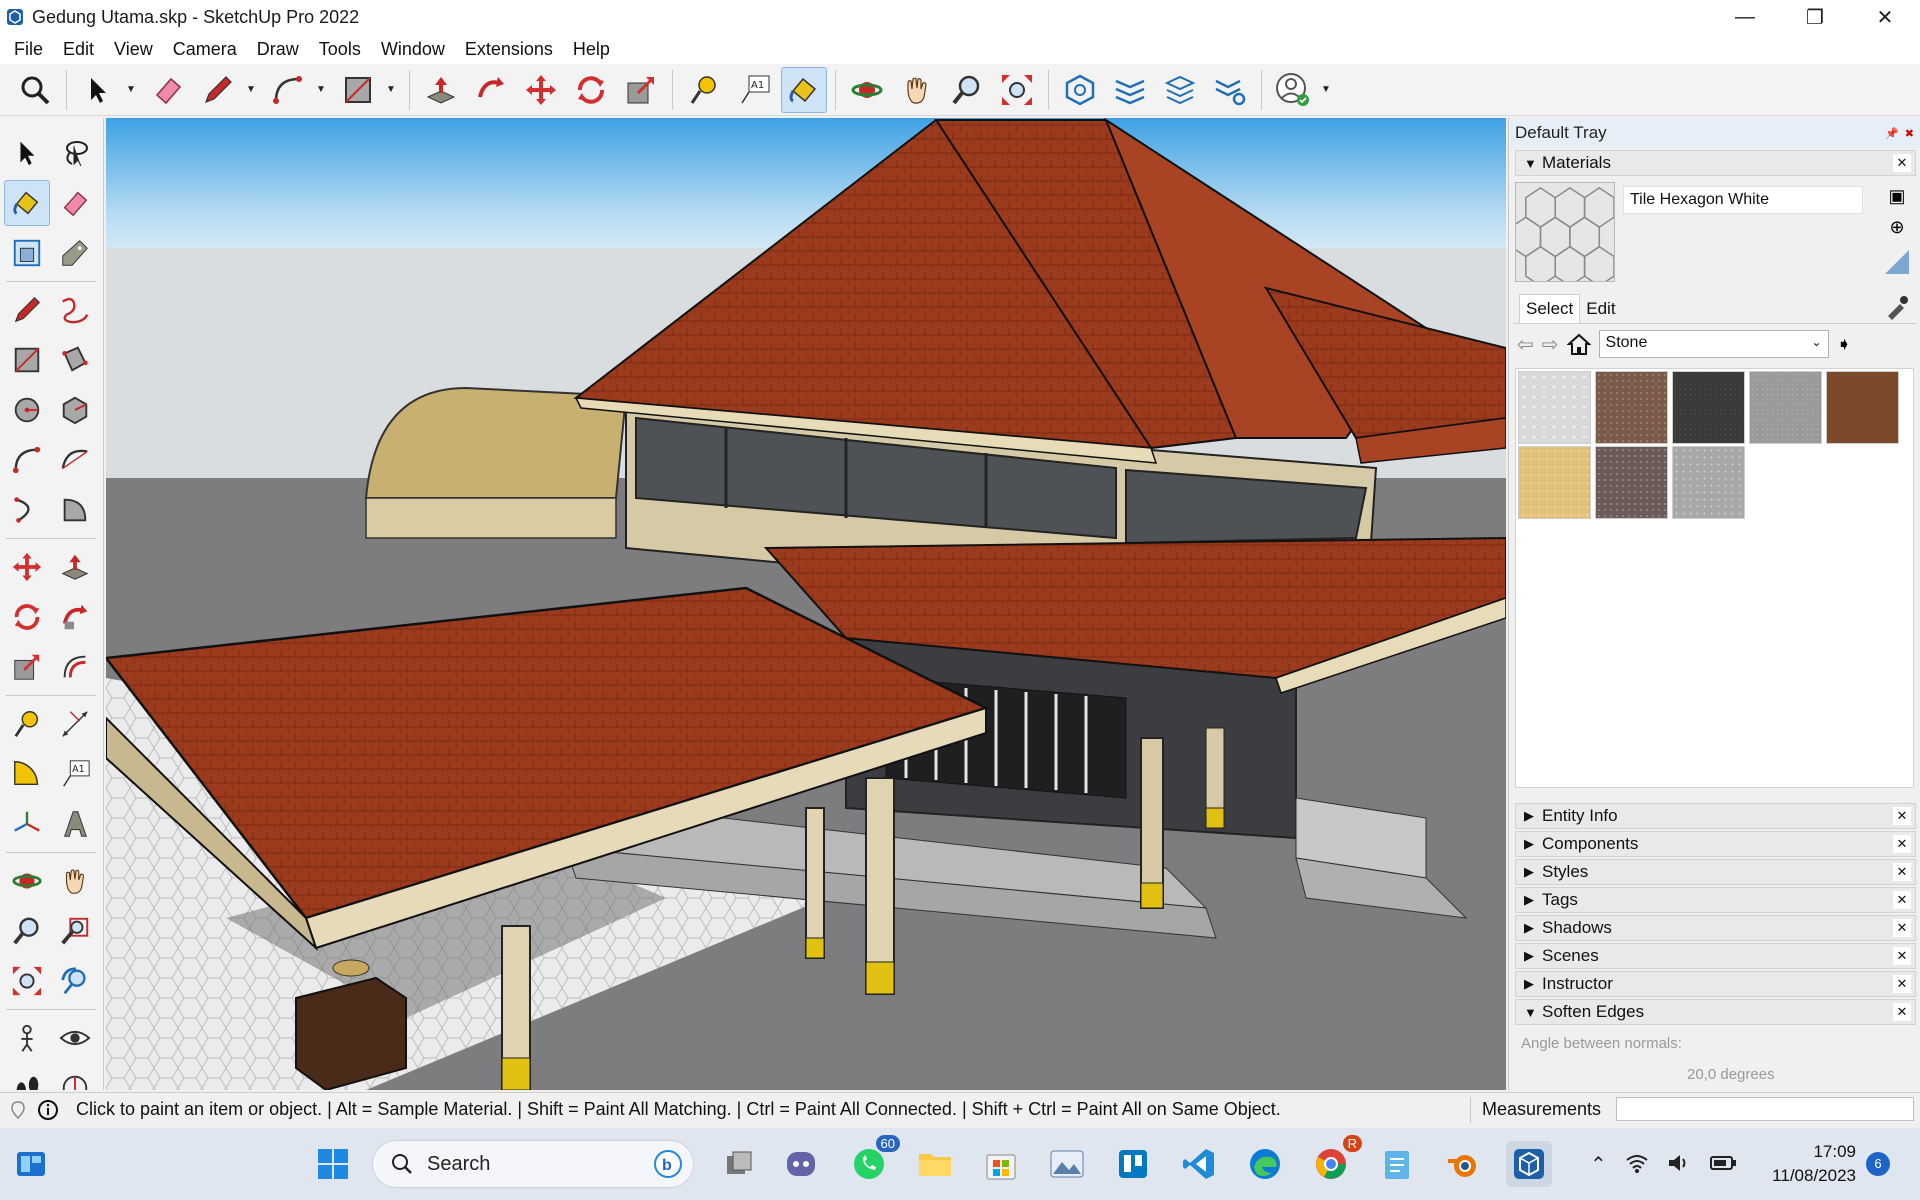 This screenshot has width=1920, height=1200. Describe the element at coordinates (591, 49) in the screenshot. I see `menu-help: Help` at that location.